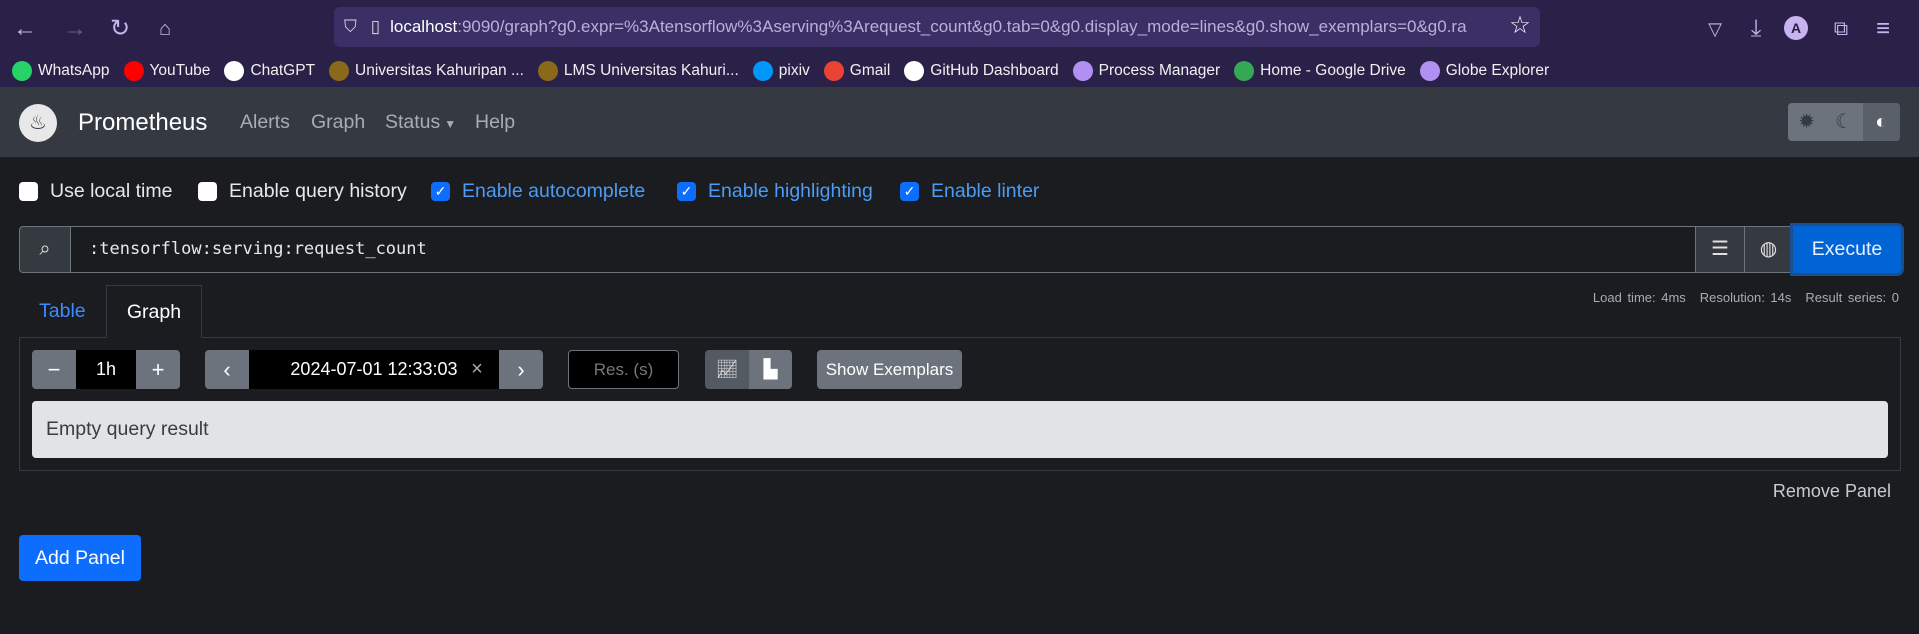  I want to click on github-icon, so click(914, 71).